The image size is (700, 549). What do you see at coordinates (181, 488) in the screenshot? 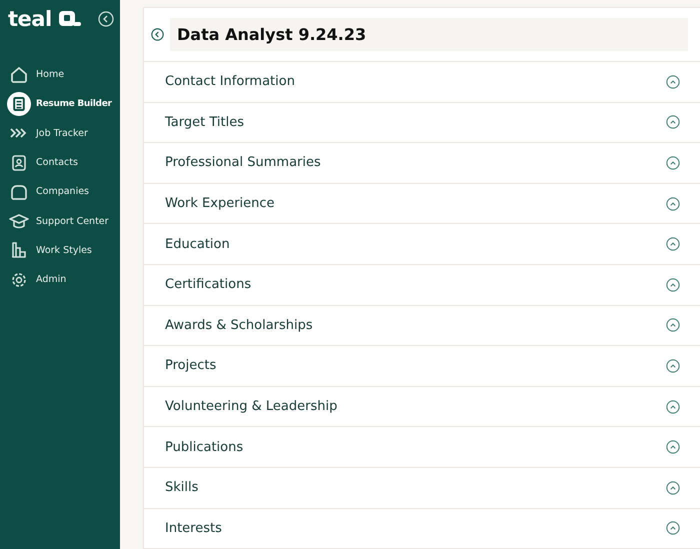
I see `section-title: Skills` at bounding box center [181, 488].